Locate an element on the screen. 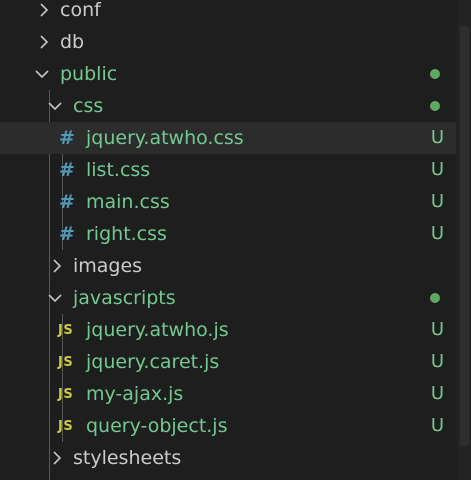 The height and width of the screenshot is (480, 471). file-row-main-css: # main.css U is located at coordinates (228, 202).